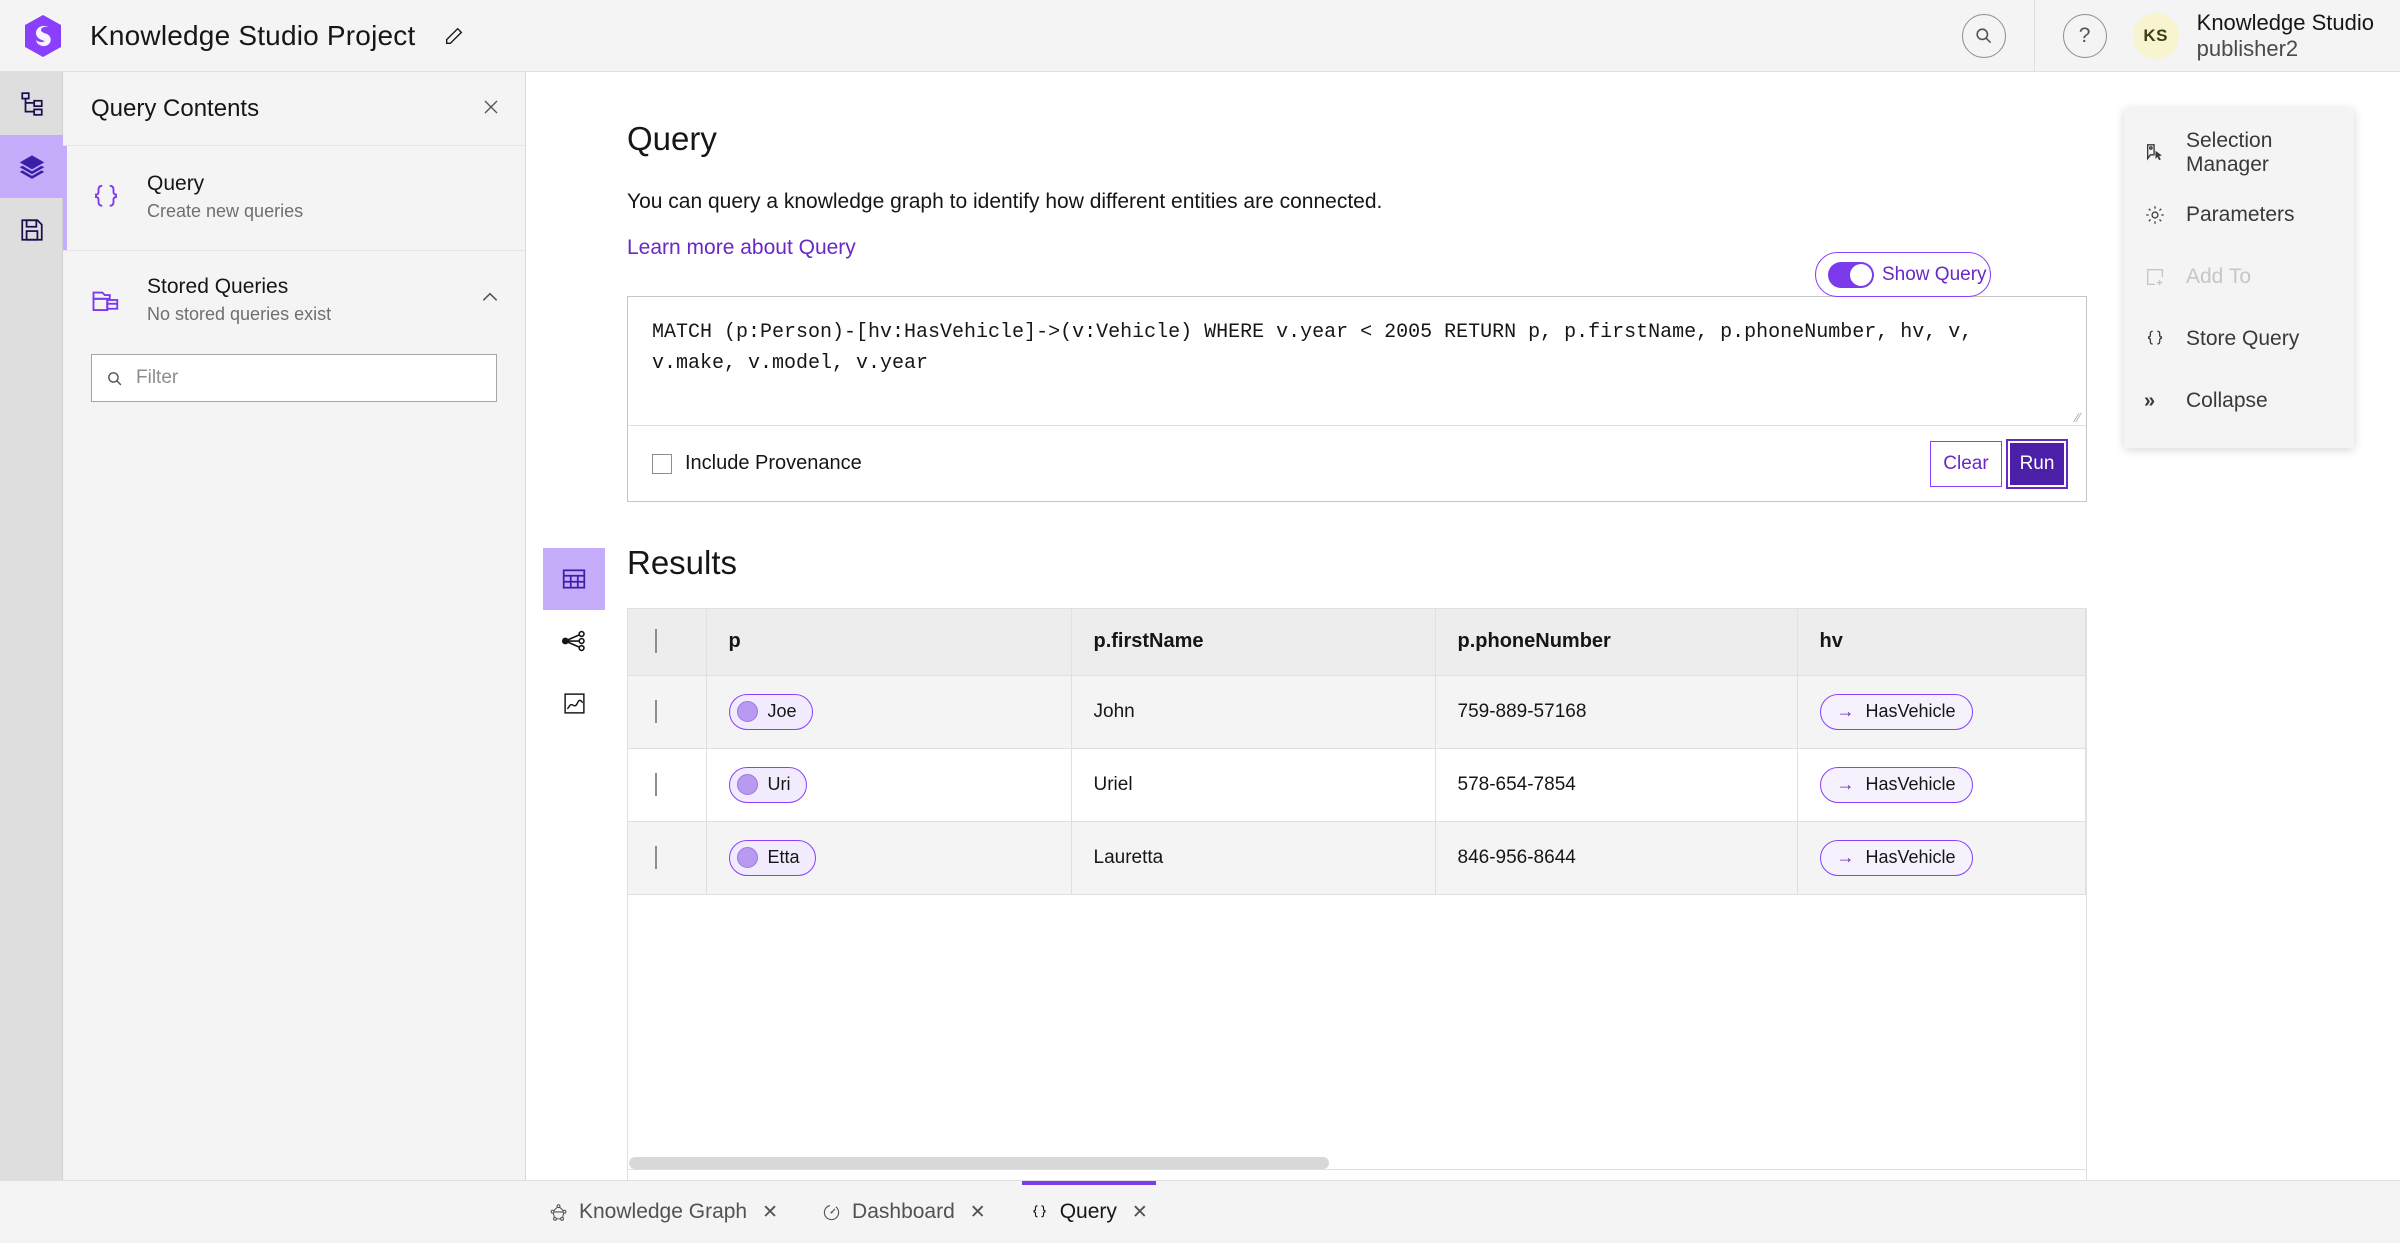 The width and height of the screenshot is (2400, 1243). What do you see at coordinates (1934, 274) in the screenshot?
I see `show-query-label: Show Query` at bounding box center [1934, 274].